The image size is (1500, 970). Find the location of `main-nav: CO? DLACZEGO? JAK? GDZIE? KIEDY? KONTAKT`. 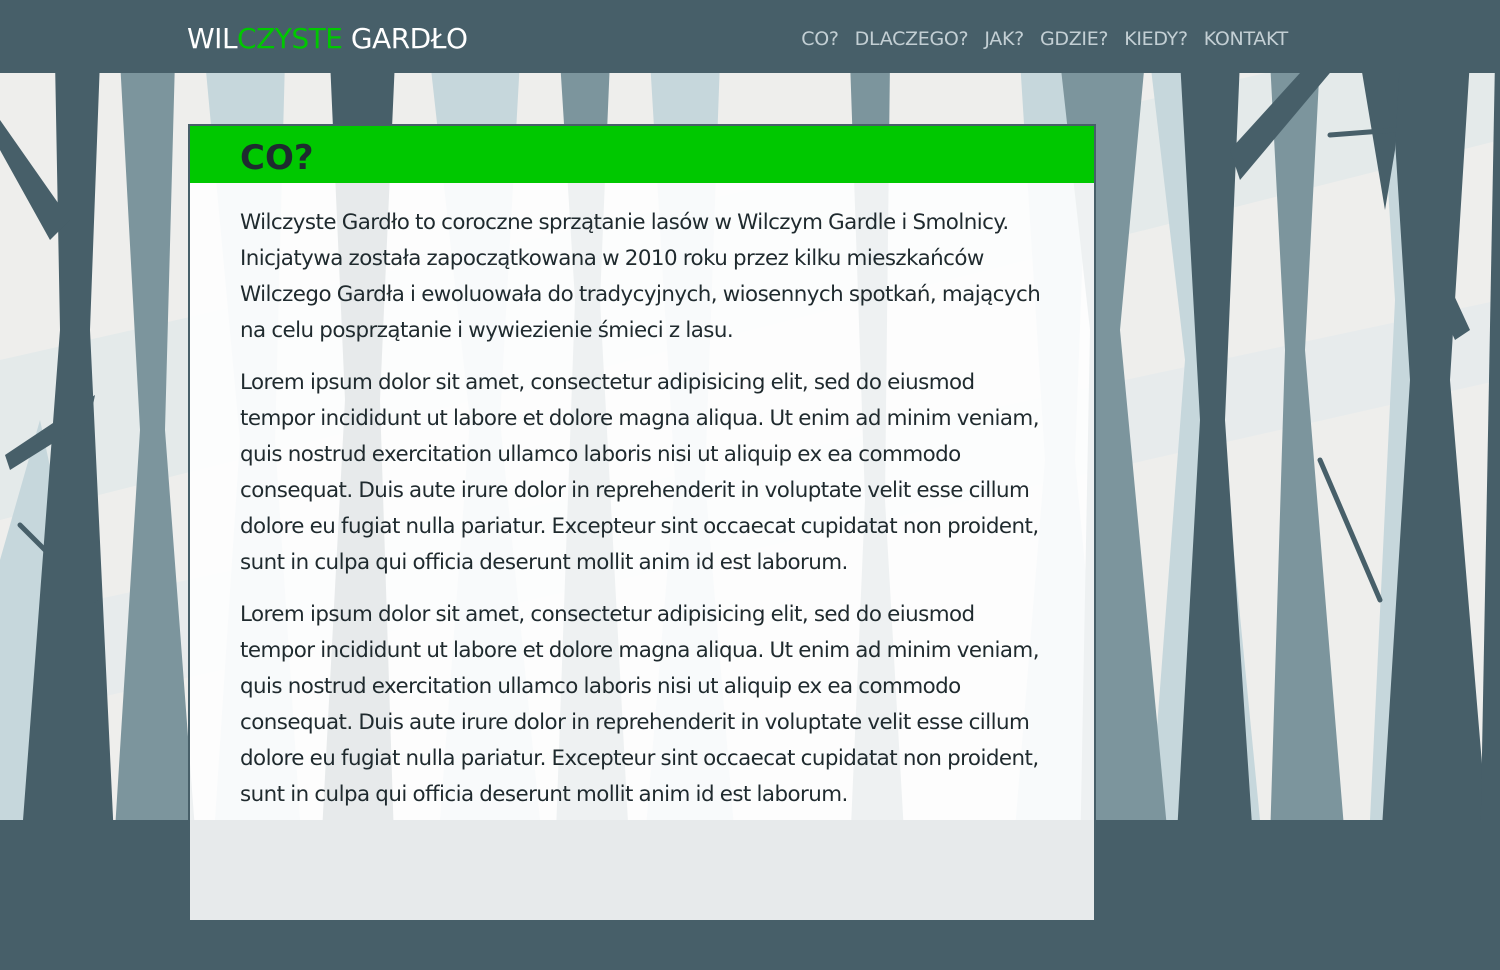

main-nav: CO? DLACZEGO? JAK? GDZIE? KIEDY? KONTAKT is located at coordinates (1044, 39).